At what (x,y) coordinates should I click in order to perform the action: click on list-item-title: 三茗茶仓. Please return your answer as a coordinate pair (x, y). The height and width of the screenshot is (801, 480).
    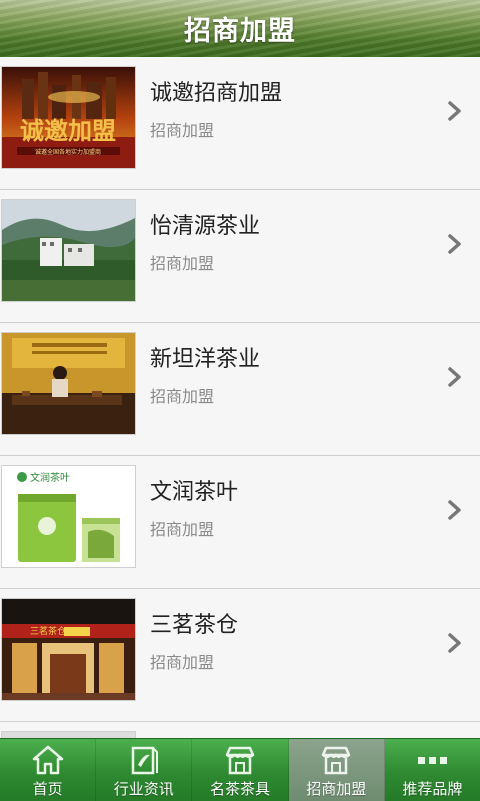
    Looking at the image, I should click on (194, 625).